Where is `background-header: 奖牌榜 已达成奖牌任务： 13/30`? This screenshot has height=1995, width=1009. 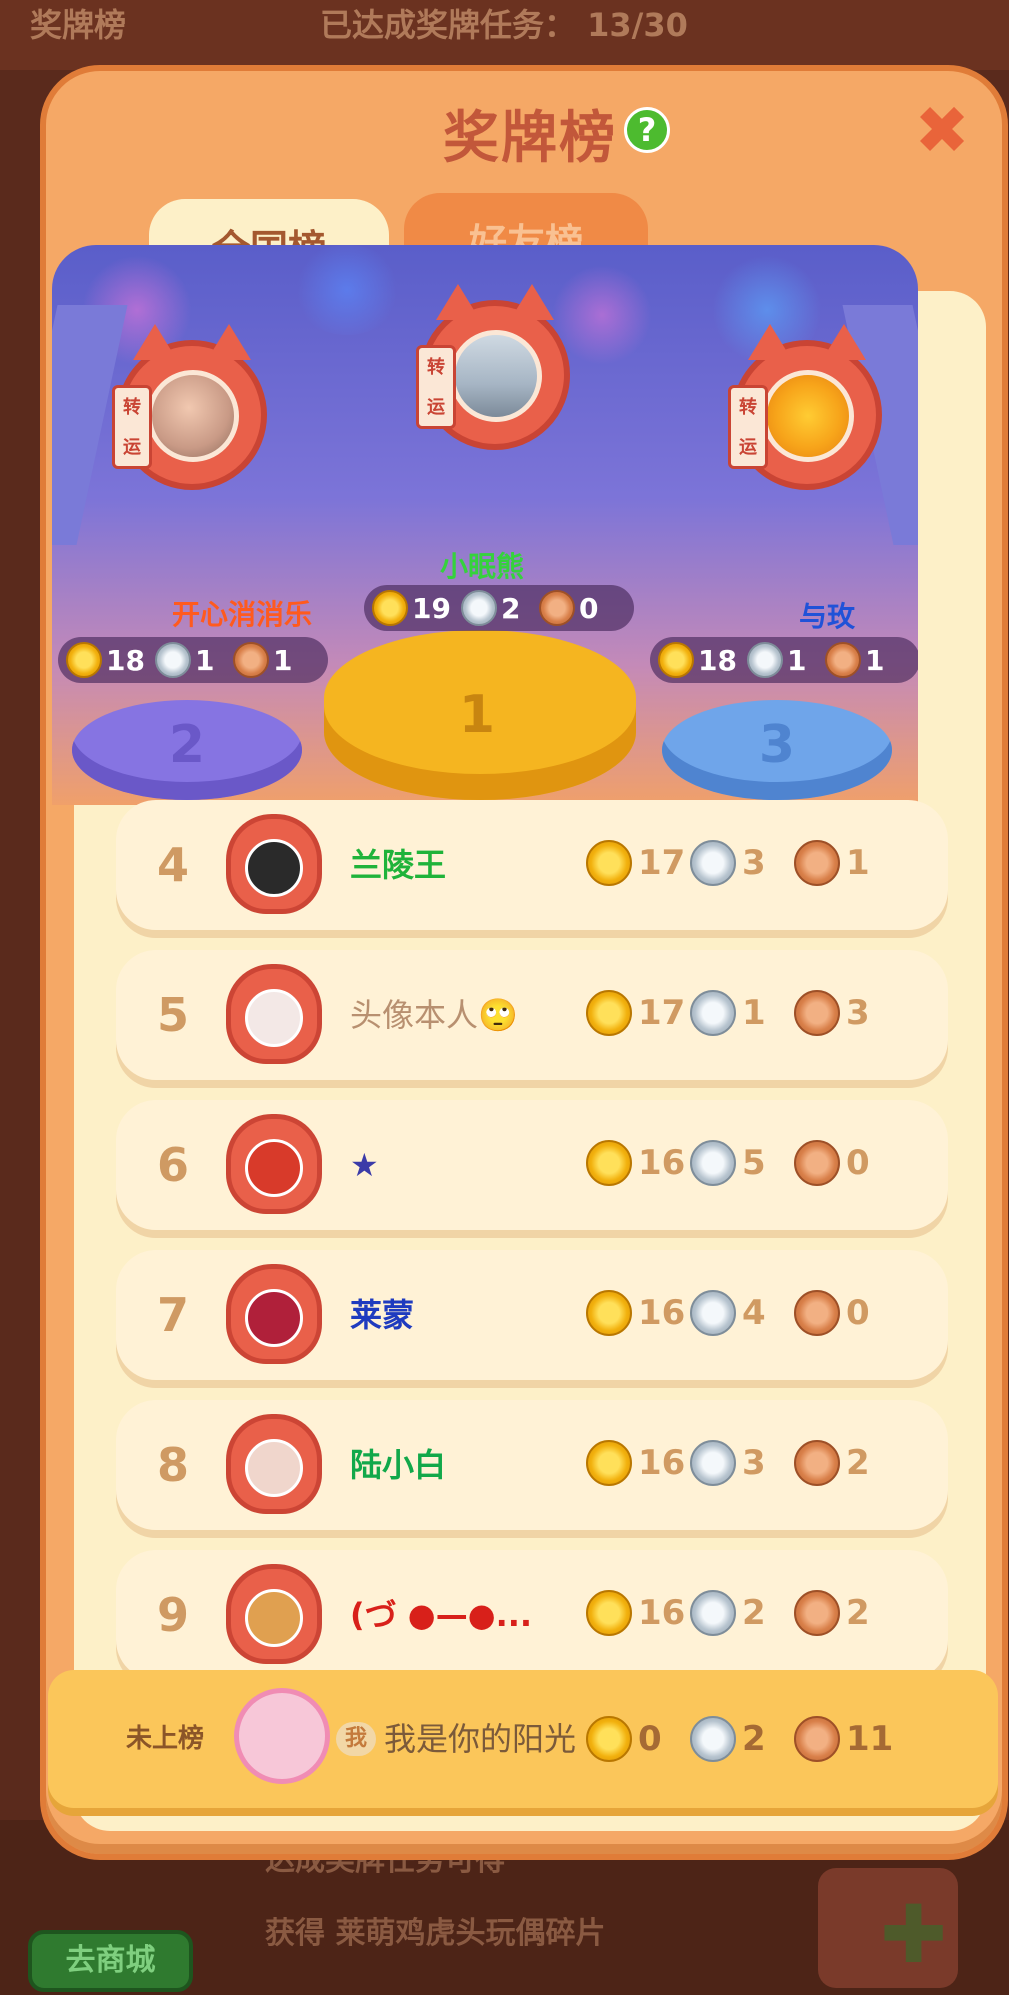 background-header: 奖牌榜 已达成奖牌任务： 13/30 is located at coordinates (504, 35).